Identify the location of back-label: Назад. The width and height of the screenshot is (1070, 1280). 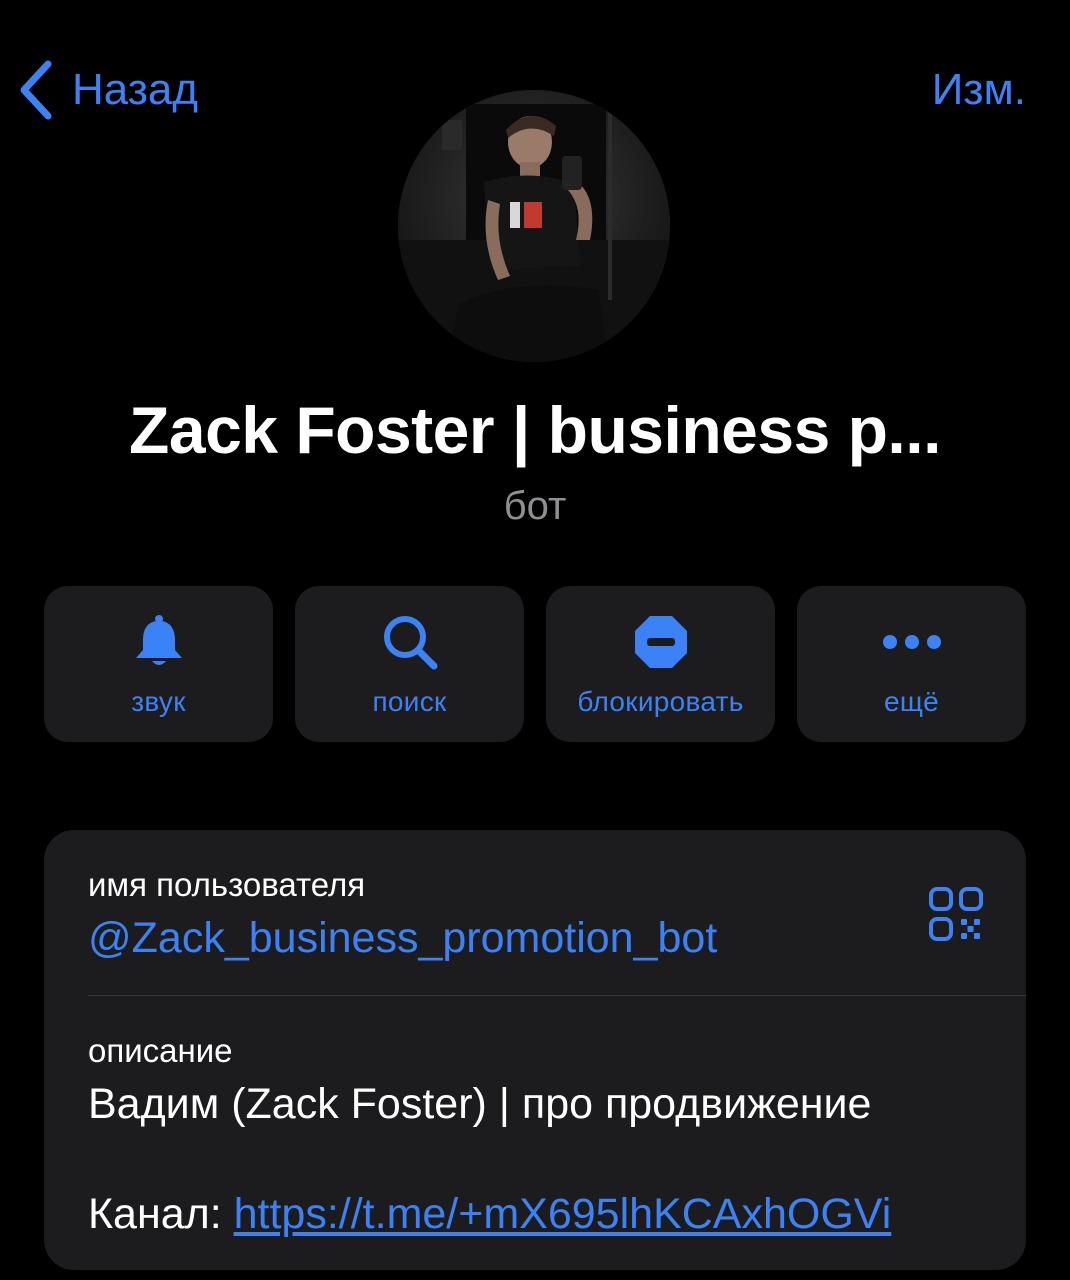
(135, 89).